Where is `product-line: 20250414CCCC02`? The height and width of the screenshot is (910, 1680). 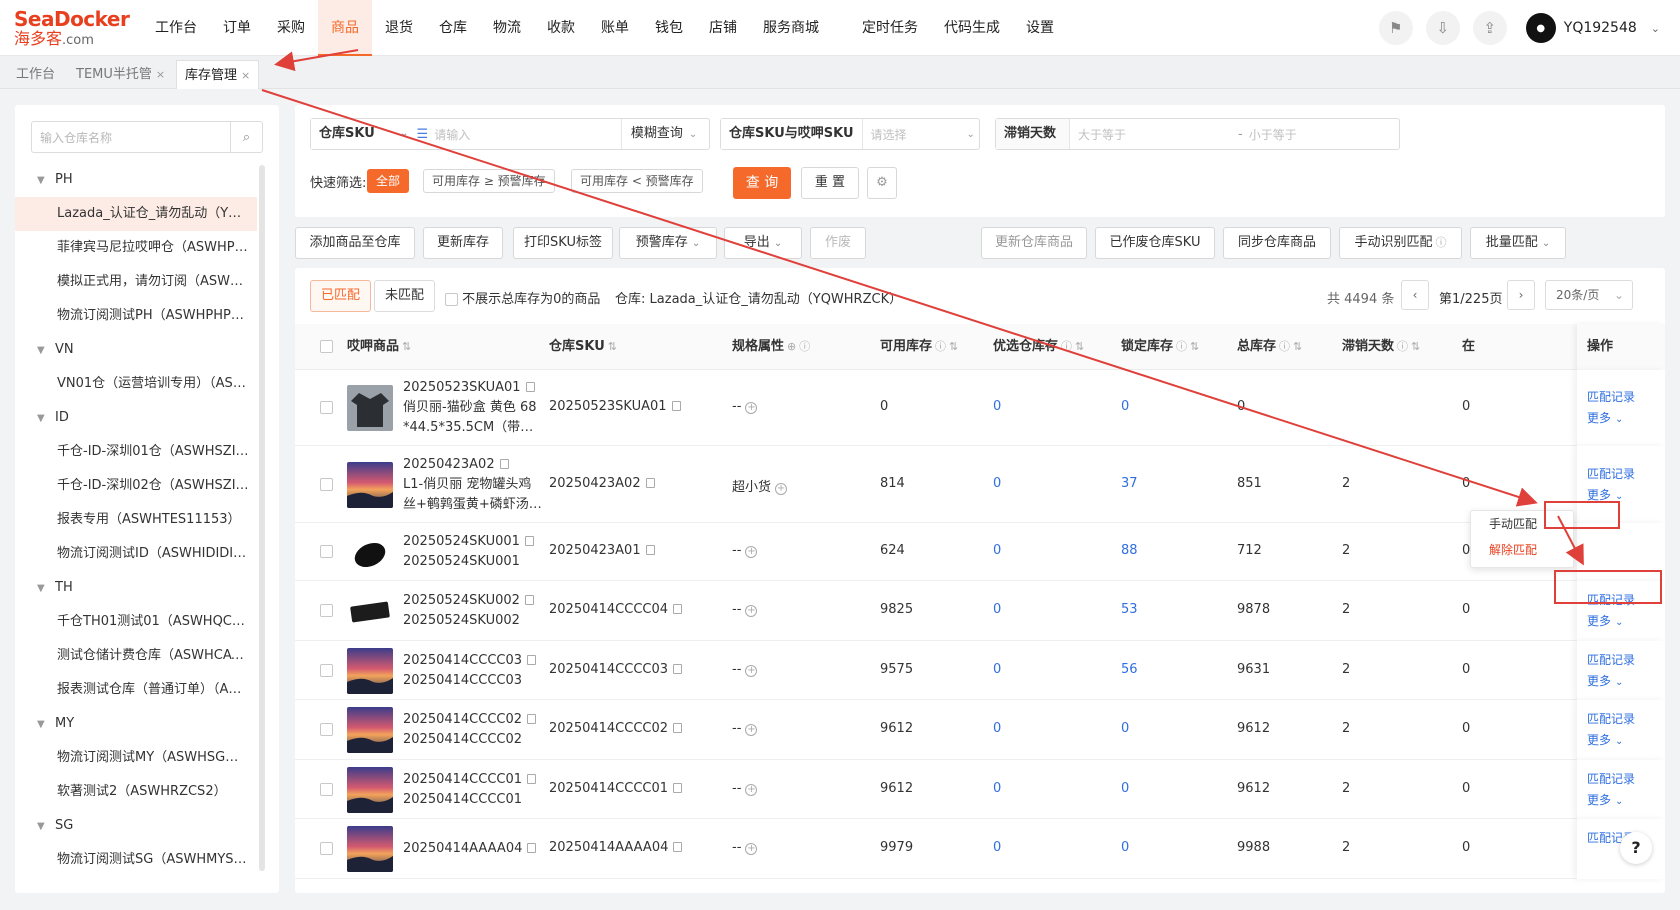 product-line: 20250414CCCC02 is located at coordinates (474, 720).